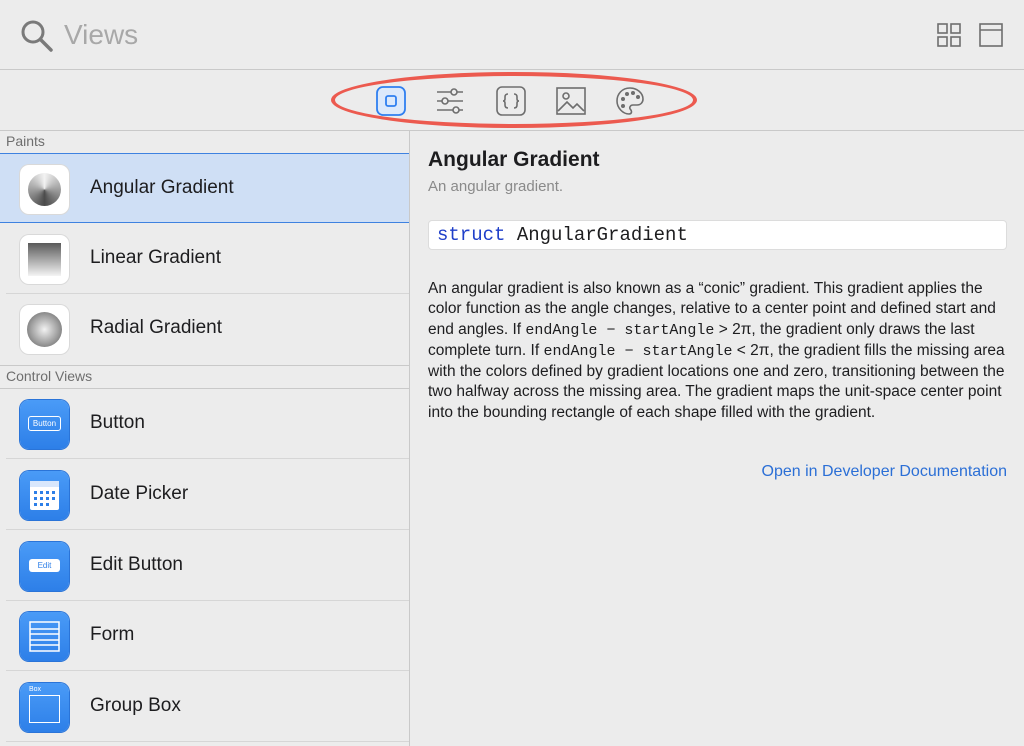  I want to click on list-item-radial-gradient: Radial Gradient, so click(204, 329).